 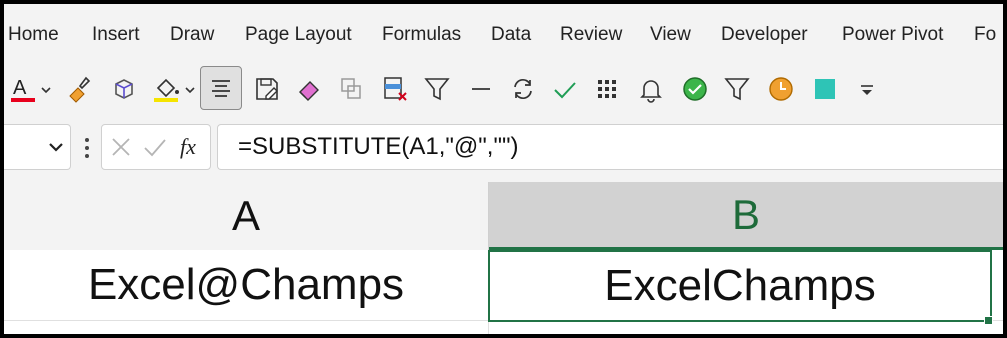 What do you see at coordinates (892, 35) in the screenshot?
I see `tab-power-pivot: Power Pivot` at bounding box center [892, 35].